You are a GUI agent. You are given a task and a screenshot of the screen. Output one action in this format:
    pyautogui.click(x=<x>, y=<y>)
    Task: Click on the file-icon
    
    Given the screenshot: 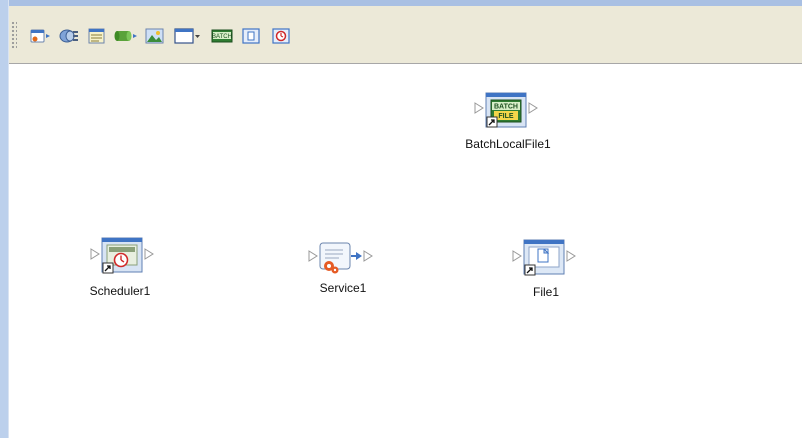 What is the action you would take?
    pyautogui.click(x=251, y=36)
    